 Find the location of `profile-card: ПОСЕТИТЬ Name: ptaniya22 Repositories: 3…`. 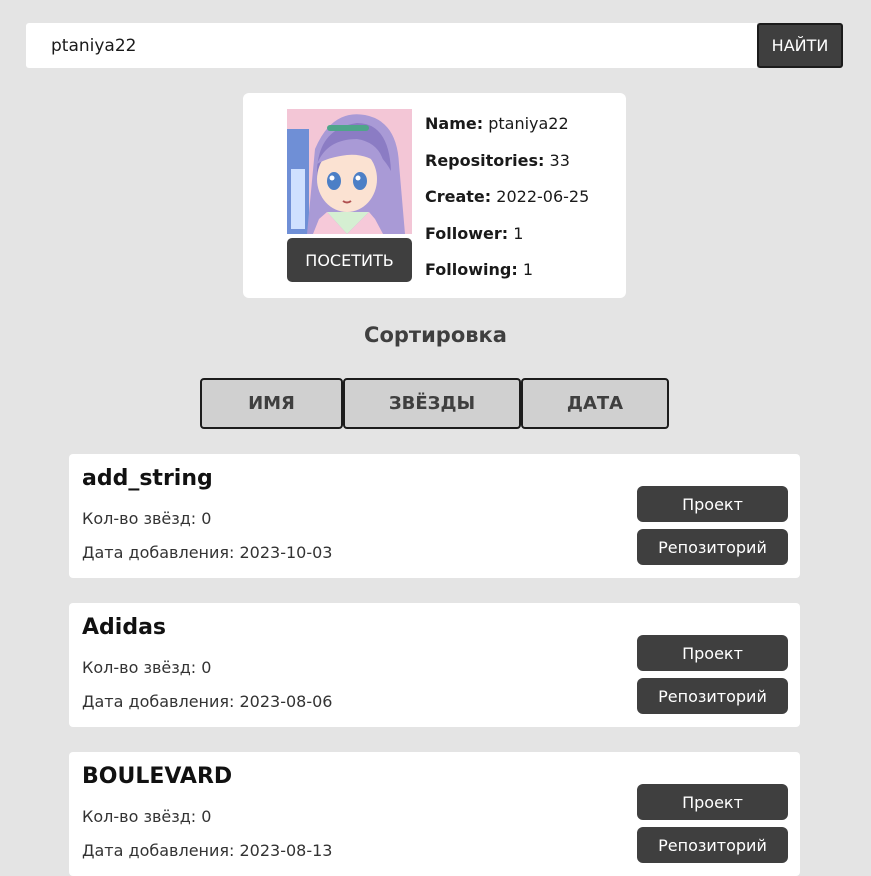

profile-card: ПОСЕТИТЬ Name: ptaniya22 Repositories: 3… is located at coordinates (434, 195).